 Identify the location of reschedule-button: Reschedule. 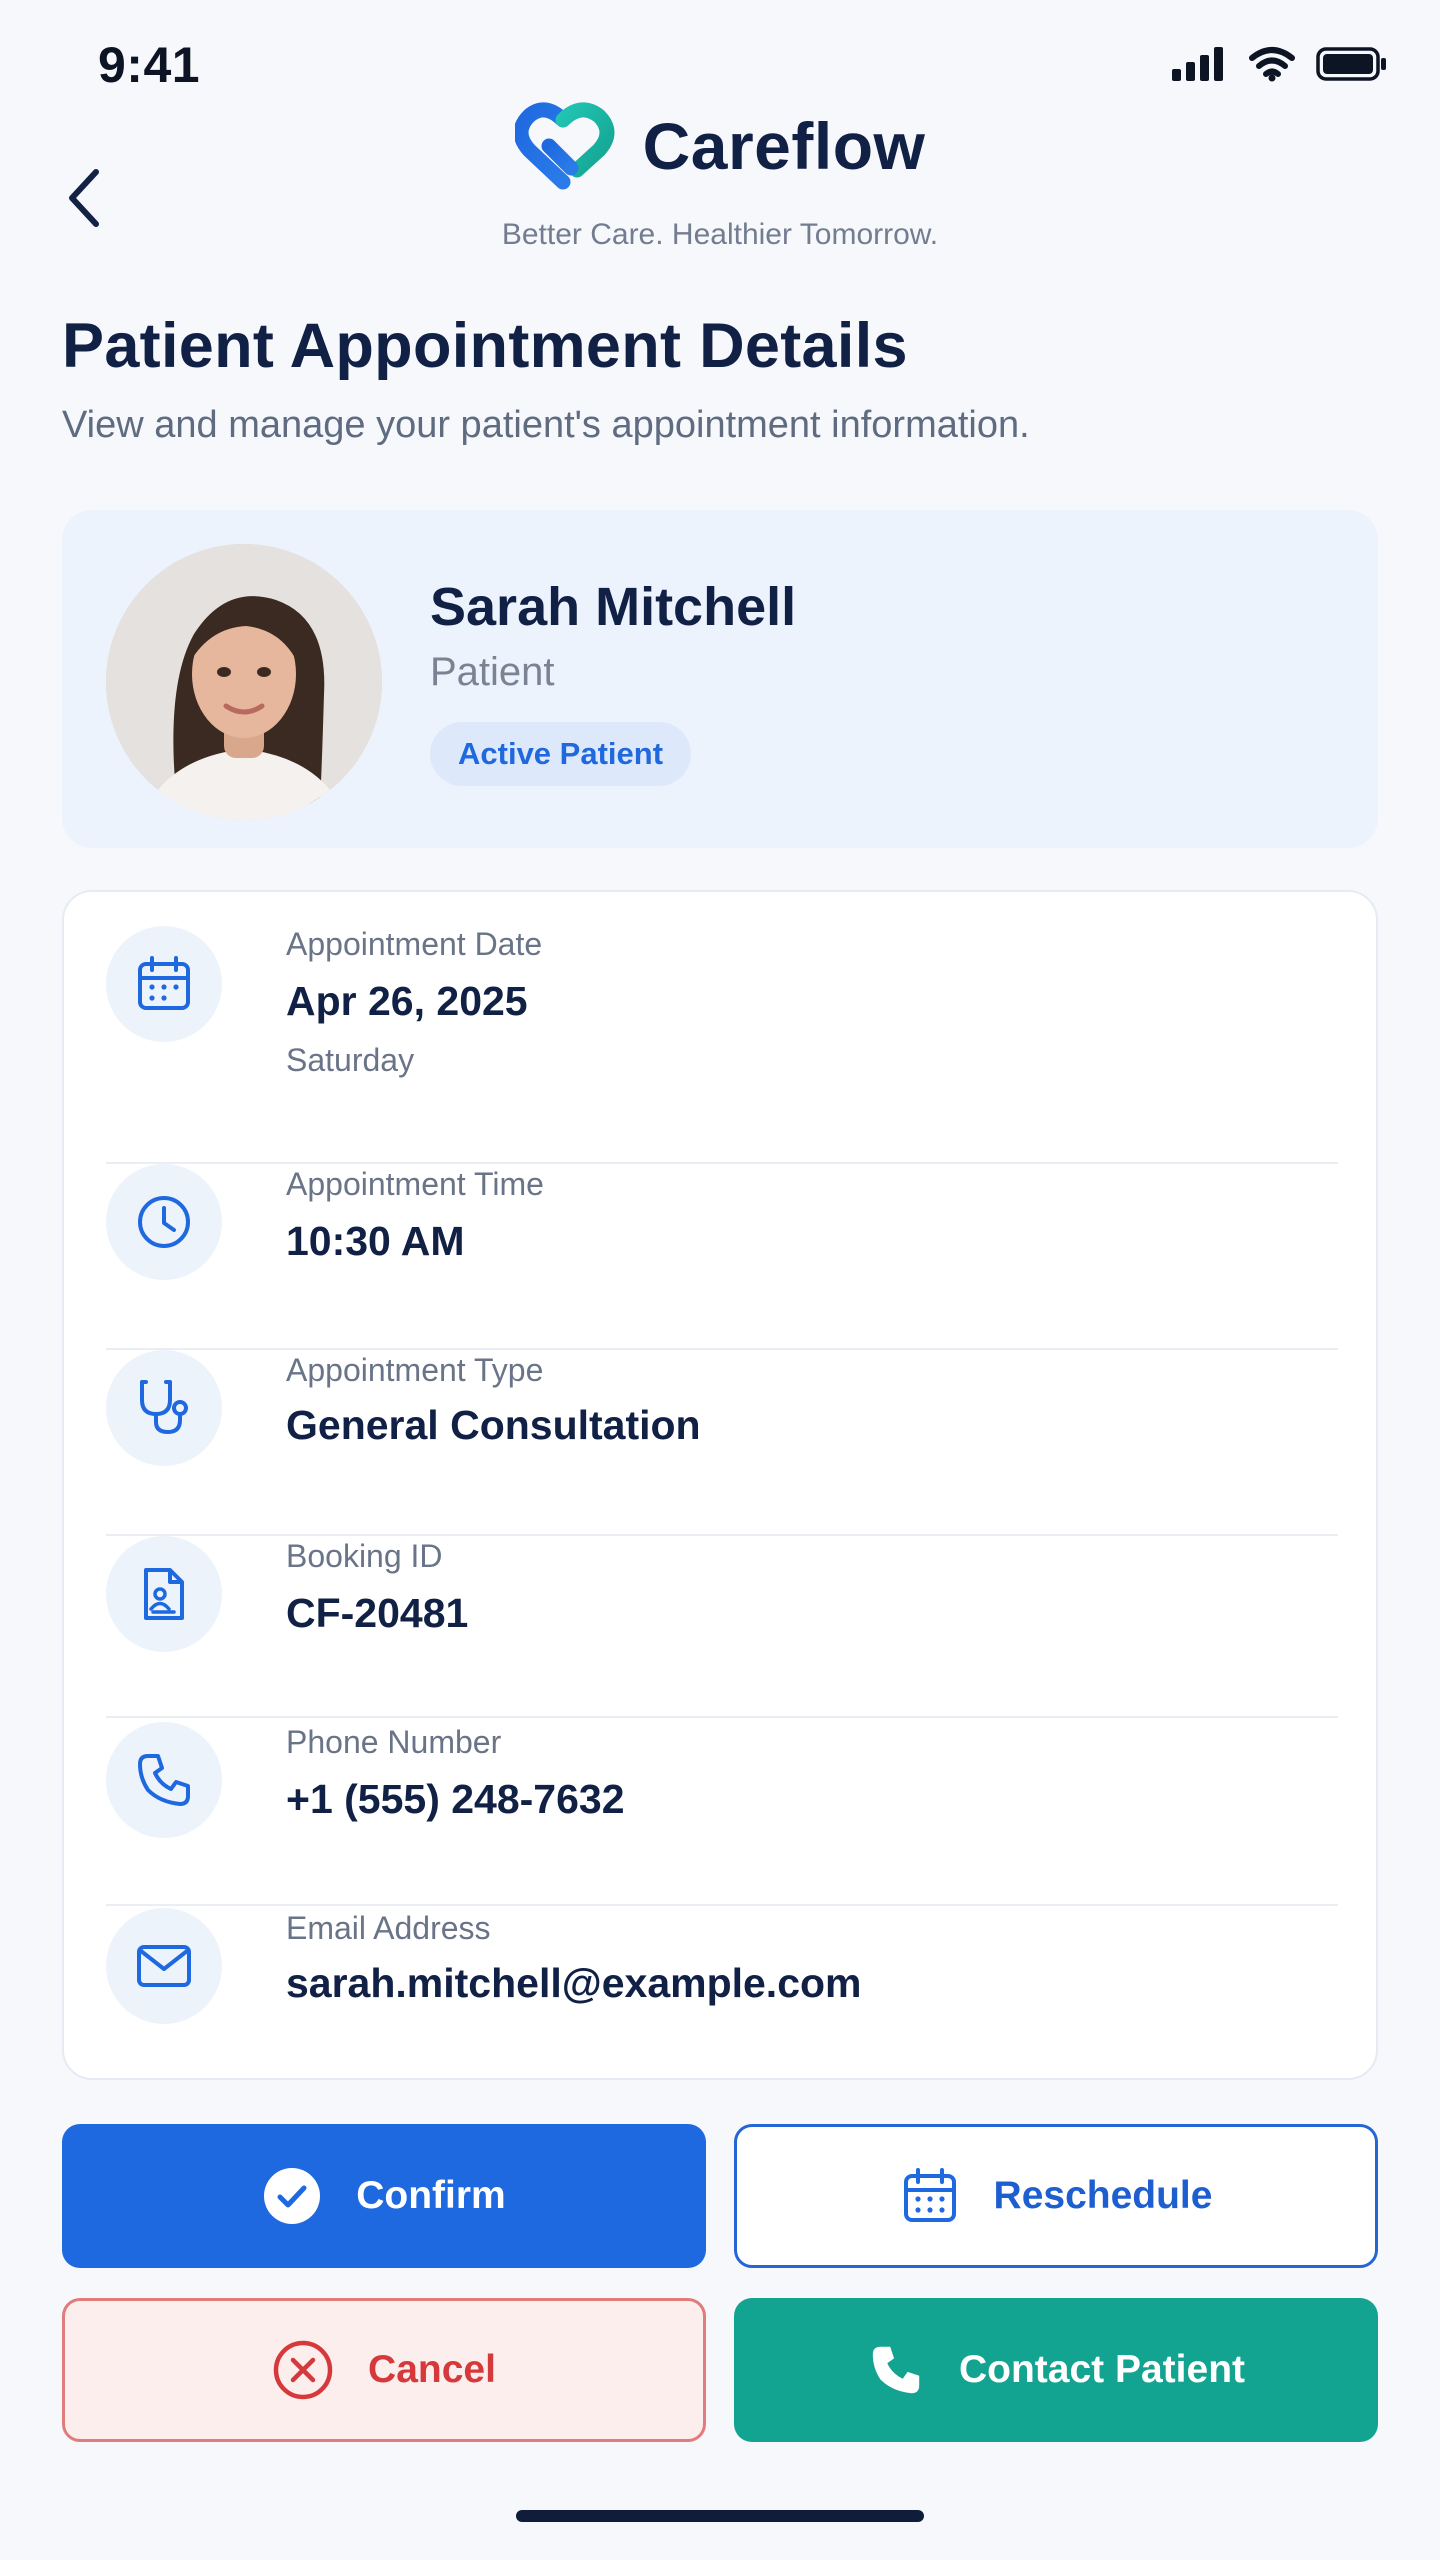
(1056, 2196).